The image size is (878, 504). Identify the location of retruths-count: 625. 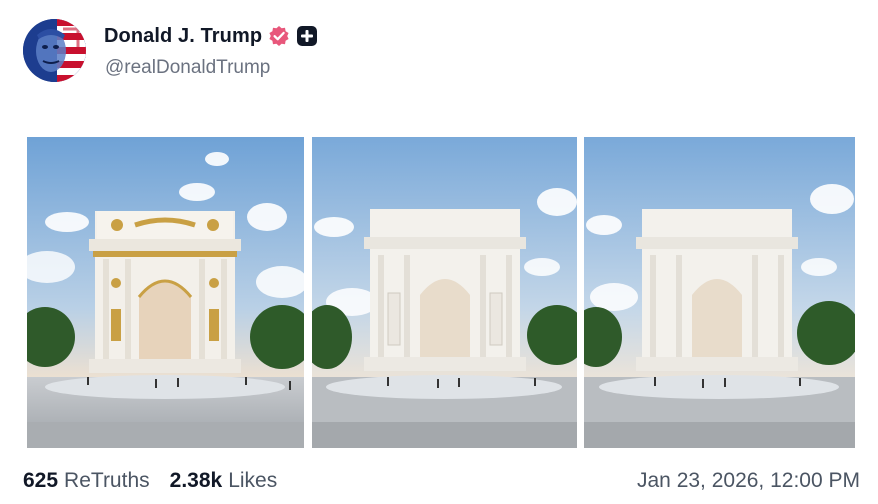
(41, 480).